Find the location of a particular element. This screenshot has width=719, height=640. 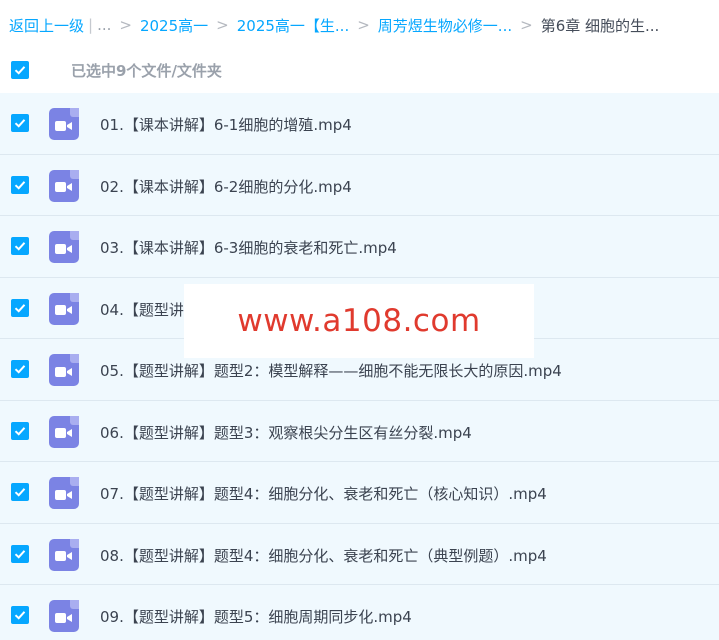

file-row: 06.【题型讲解】题型3：观察根尖分生区有丝分裂.mp4 is located at coordinates (359, 431).